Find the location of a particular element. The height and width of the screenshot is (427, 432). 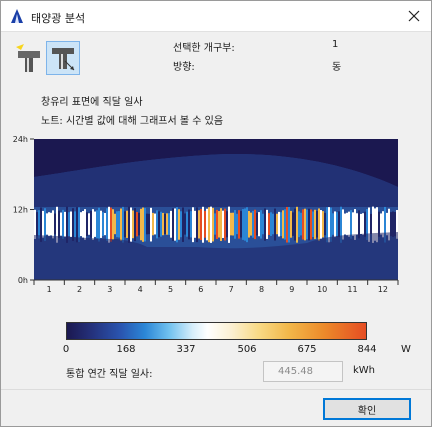

annual-direct-radiation-field is located at coordinates (303, 371).